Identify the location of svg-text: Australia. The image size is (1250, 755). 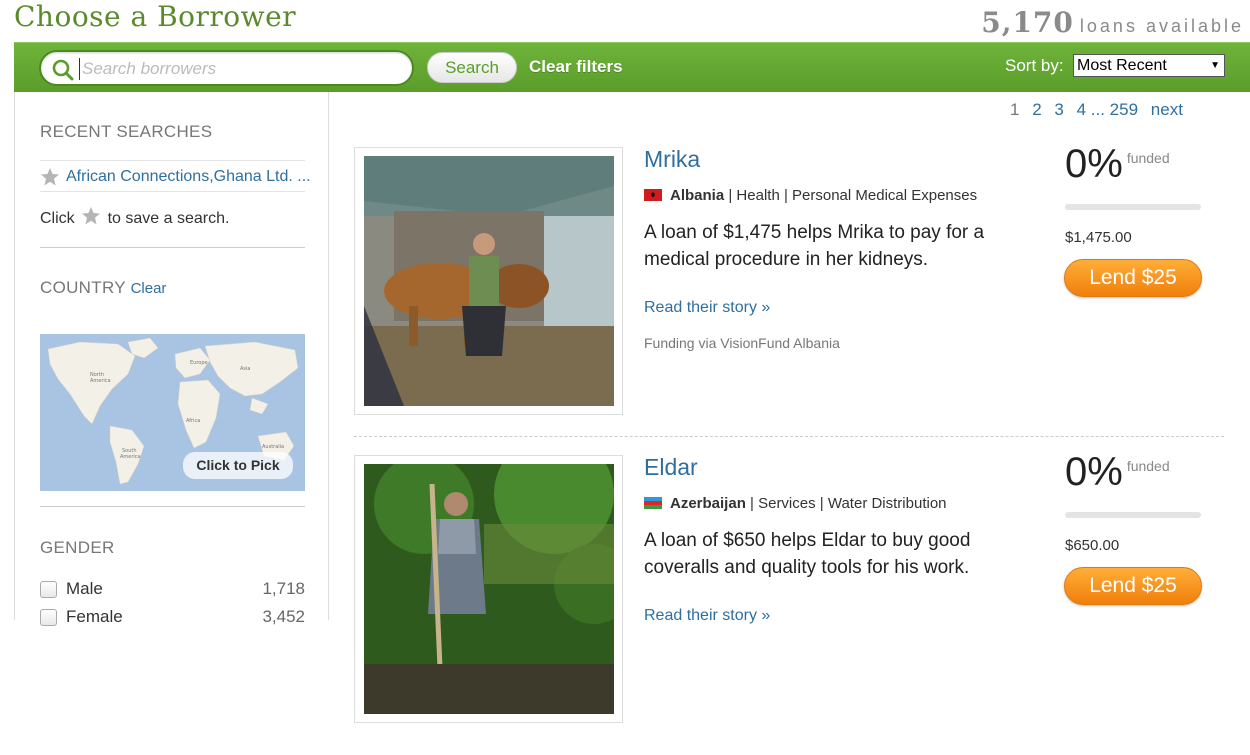
(273, 447).